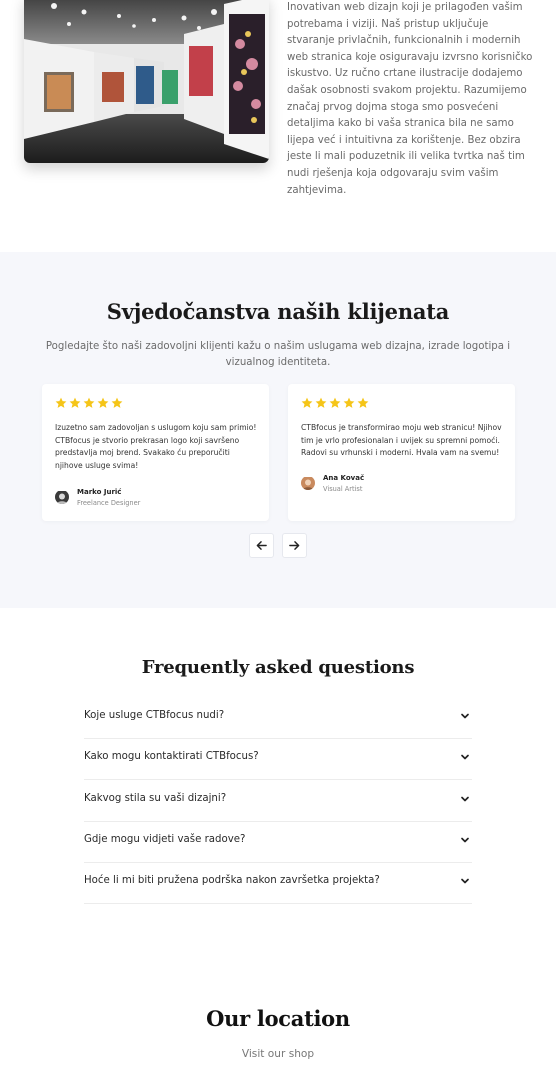 The image size is (556, 1080). What do you see at coordinates (171, 756) in the screenshot?
I see `faq-question: Kako mogu kontaktirati CTBfocus?` at bounding box center [171, 756].